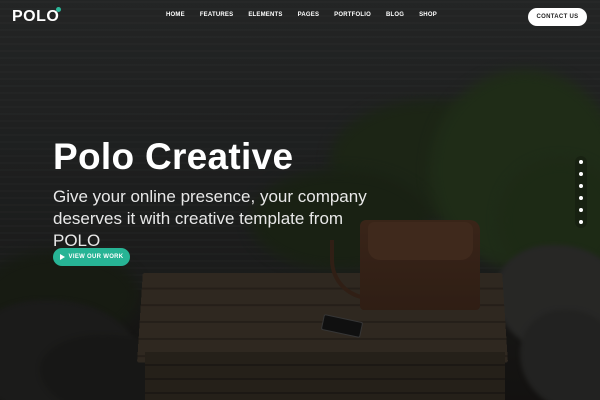  I want to click on nav-item-portfolio: PORTFOLIO, so click(352, 15).